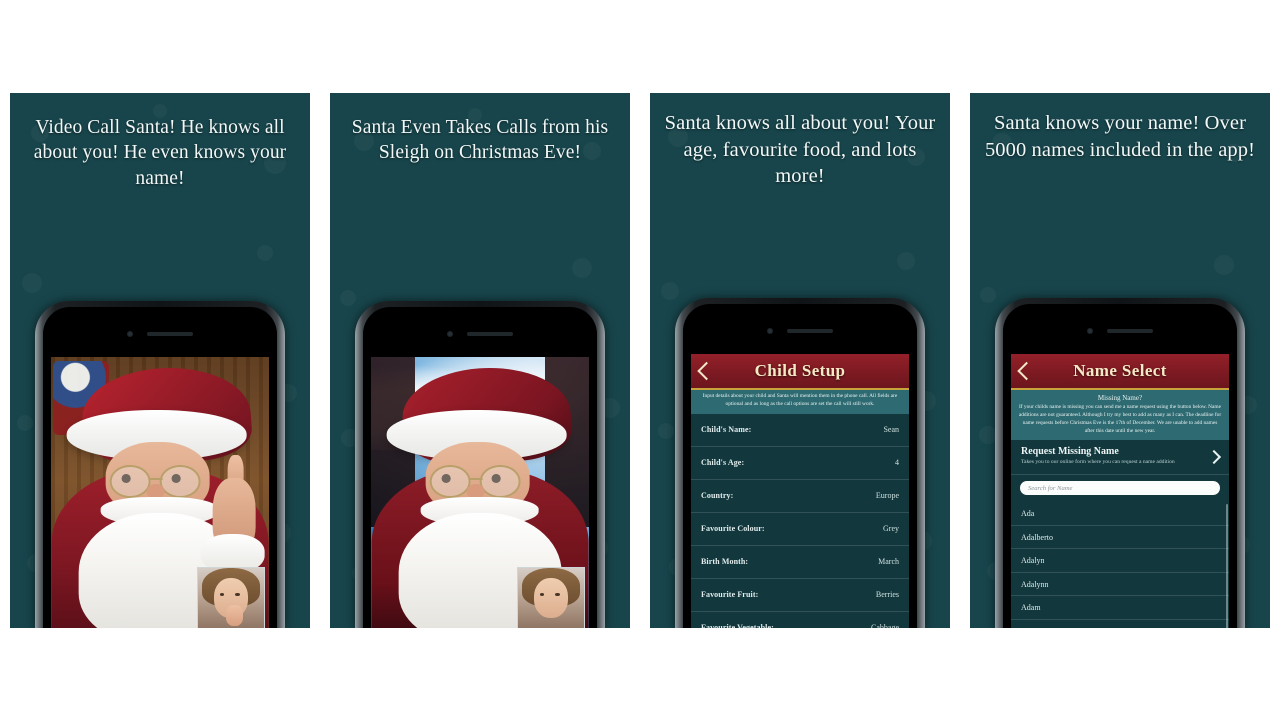  Describe the element at coordinates (1227, 566) in the screenshot. I see `list-scrollbar` at that location.